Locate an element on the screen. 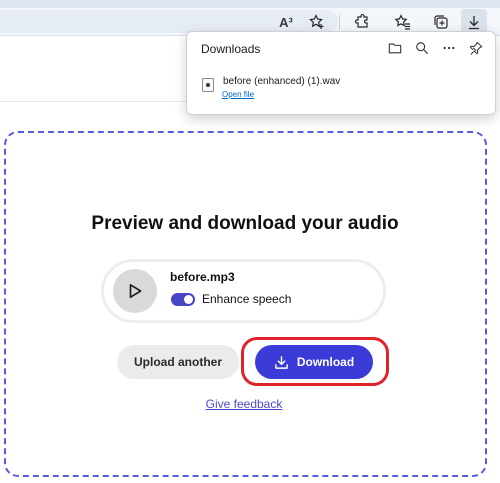 The width and height of the screenshot is (500, 483). enhance-speech-label: Enhance speech is located at coordinates (247, 299).